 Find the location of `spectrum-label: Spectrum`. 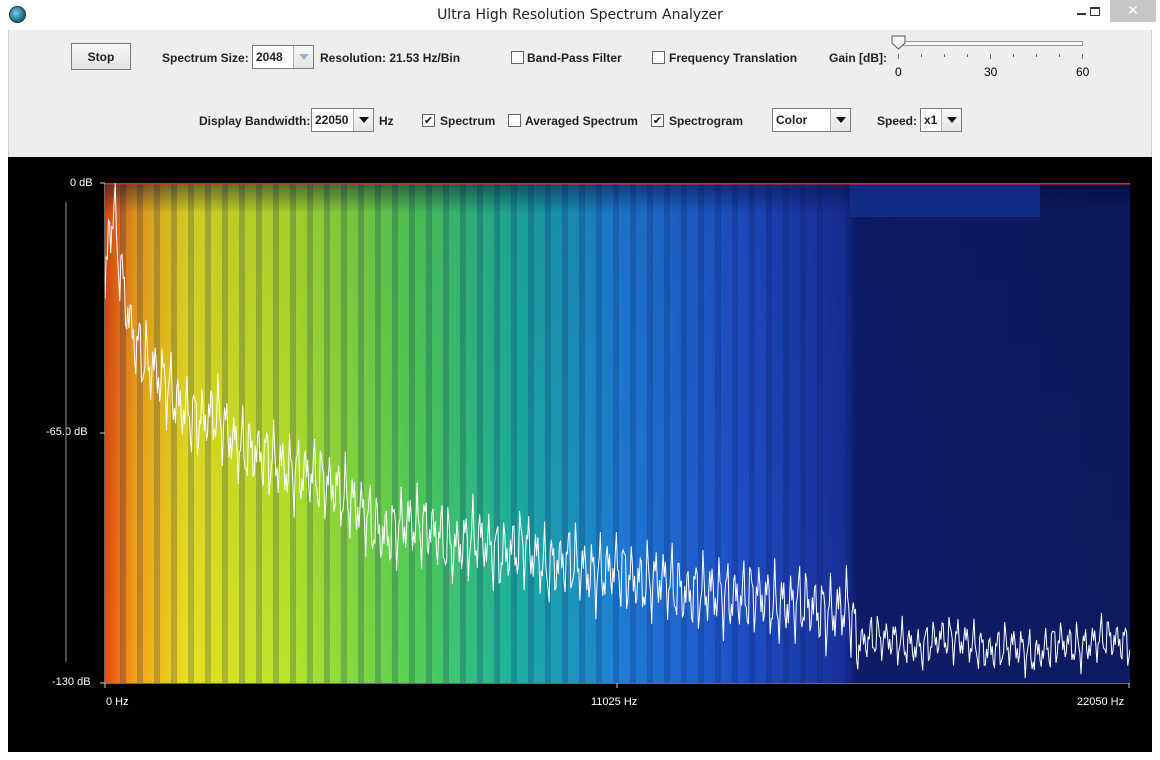

spectrum-label: Spectrum is located at coordinates (468, 121).